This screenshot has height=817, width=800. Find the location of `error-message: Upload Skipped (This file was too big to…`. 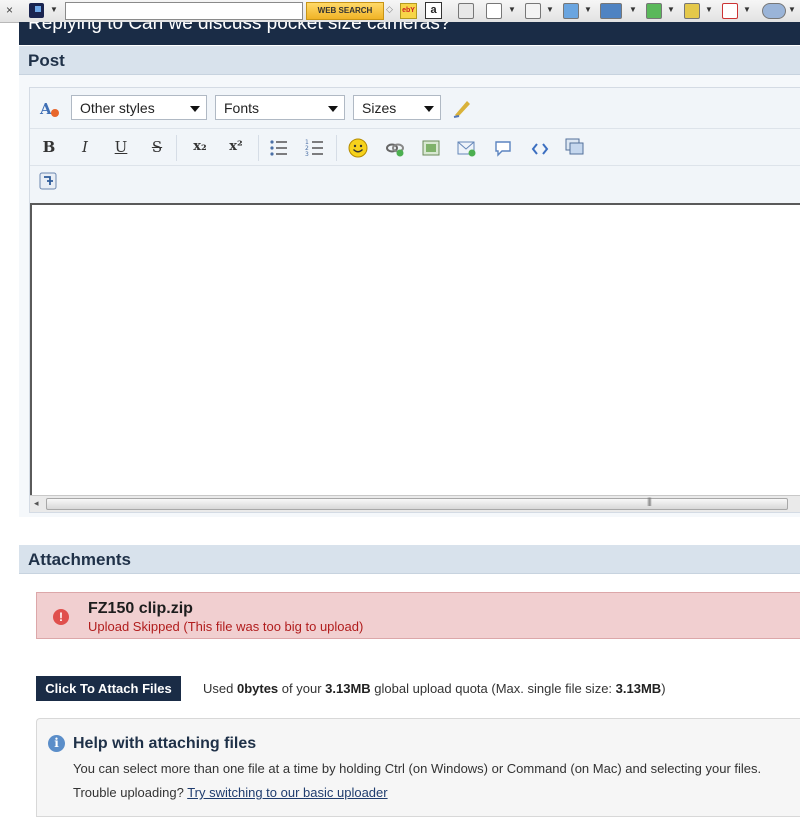

error-message: Upload Skipped (This file was too big to… is located at coordinates (226, 626).